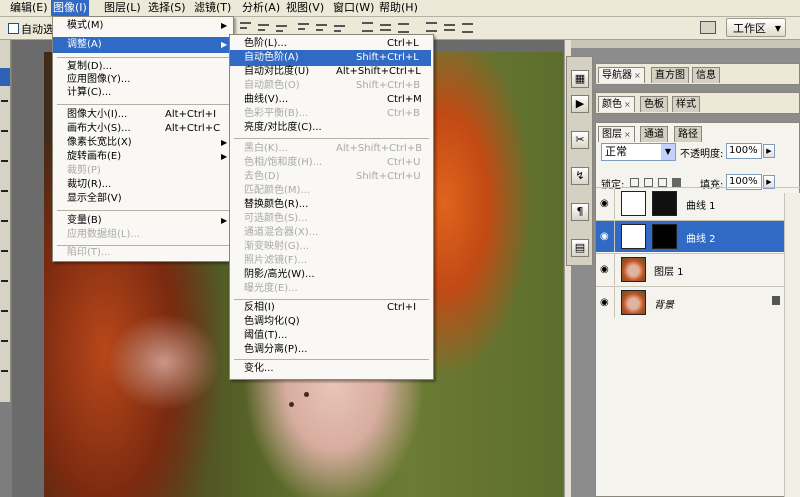 This screenshot has height=497, width=800. What do you see at coordinates (467, 27) in the screenshot?
I see `distribute-right-icon` at bounding box center [467, 27].